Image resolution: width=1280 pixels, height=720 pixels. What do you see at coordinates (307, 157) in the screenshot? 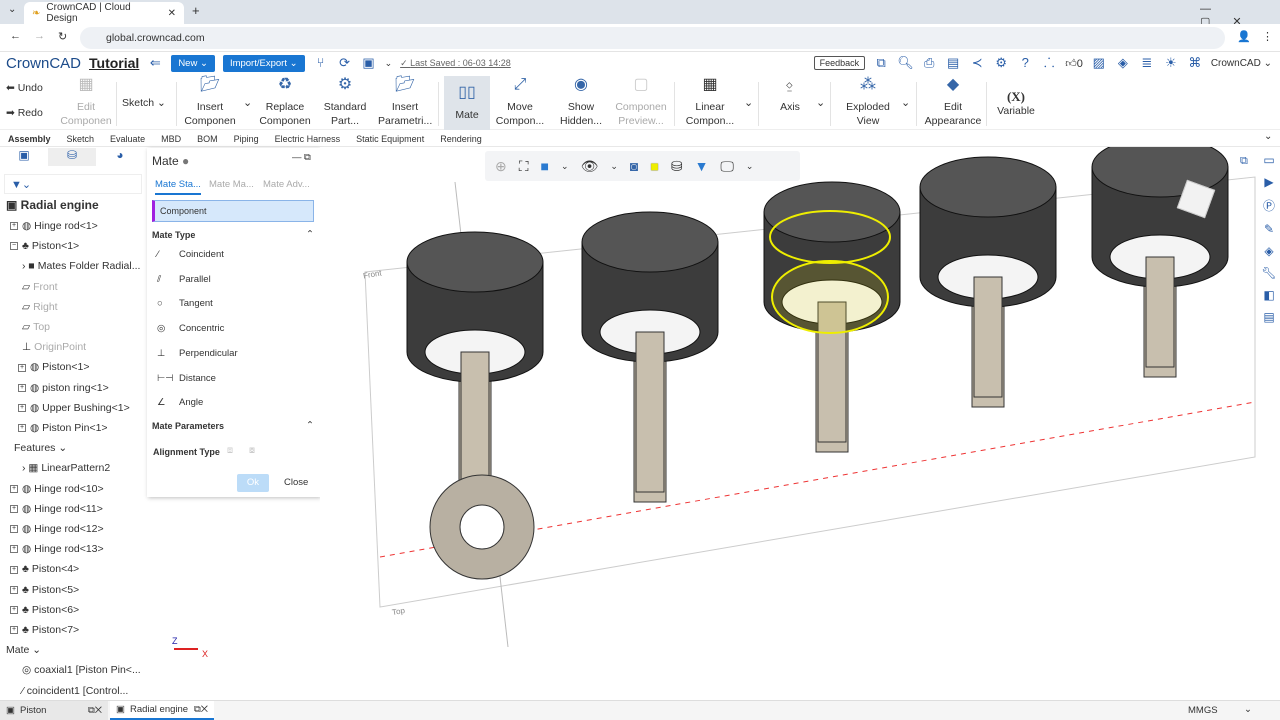
I see `popout-icon: ⧉` at bounding box center [307, 157].